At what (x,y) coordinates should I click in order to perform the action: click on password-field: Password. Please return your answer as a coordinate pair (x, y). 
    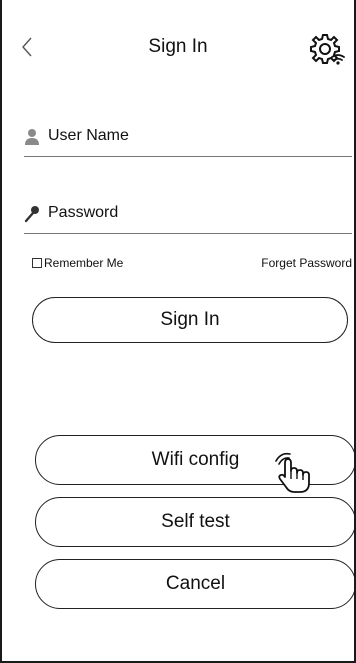
    Looking at the image, I should click on (188, 217).